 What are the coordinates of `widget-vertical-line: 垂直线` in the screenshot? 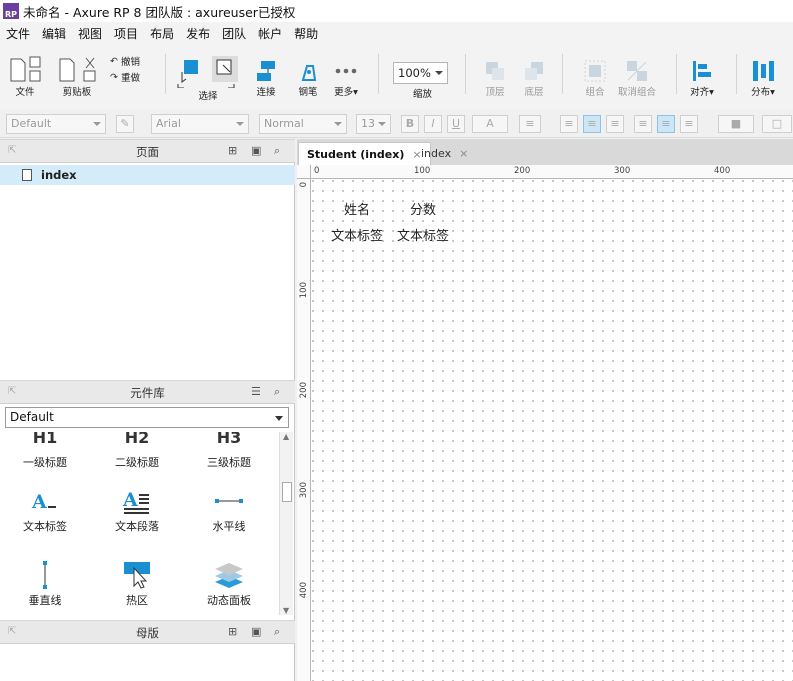 It's located at (45, 583).